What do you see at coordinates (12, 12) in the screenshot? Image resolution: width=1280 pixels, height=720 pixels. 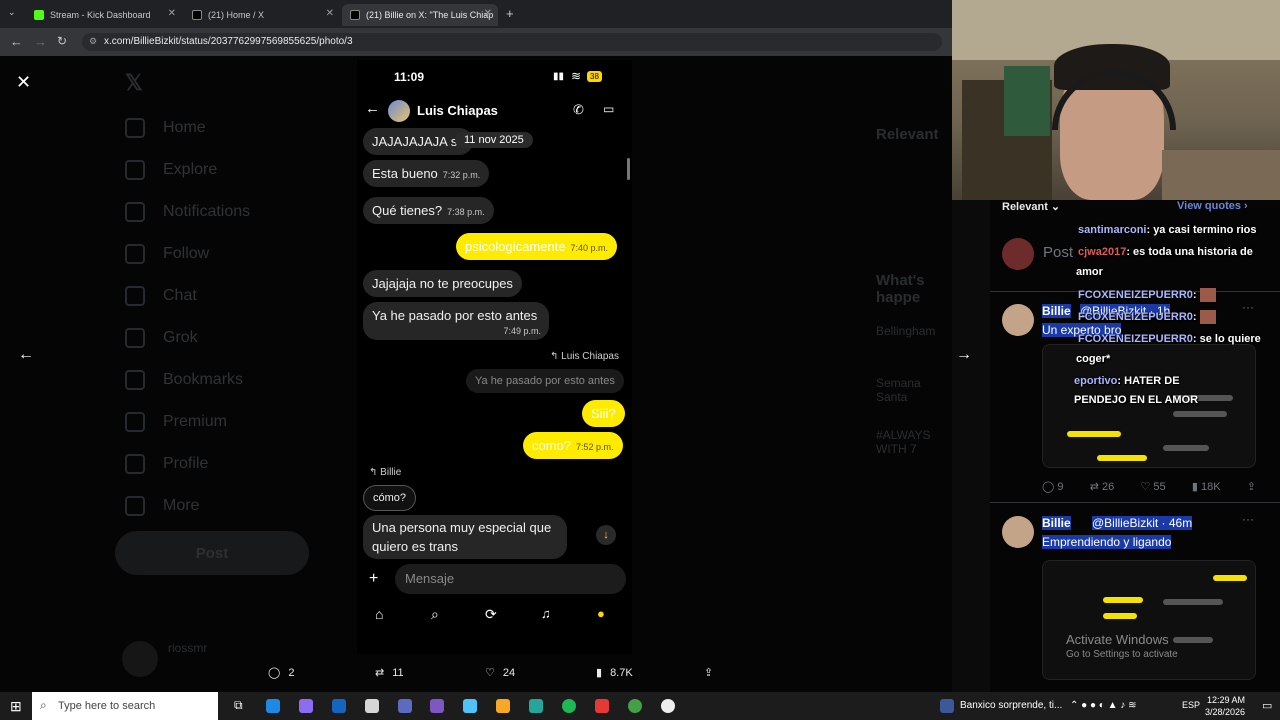 I see `tab-list-icon: ⌄` at bounding box center [12, 12].